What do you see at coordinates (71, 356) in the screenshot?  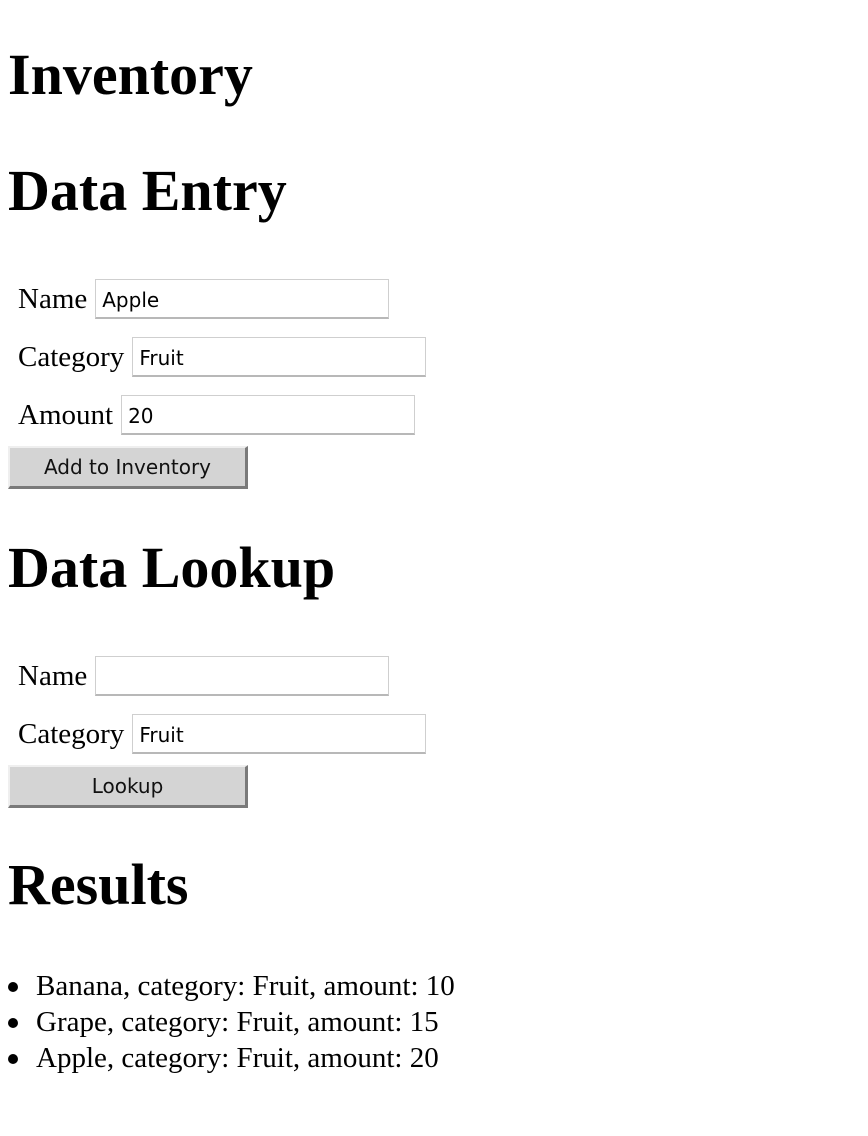 I see `entry-category-label: Category` at bounding box center [71, 356].